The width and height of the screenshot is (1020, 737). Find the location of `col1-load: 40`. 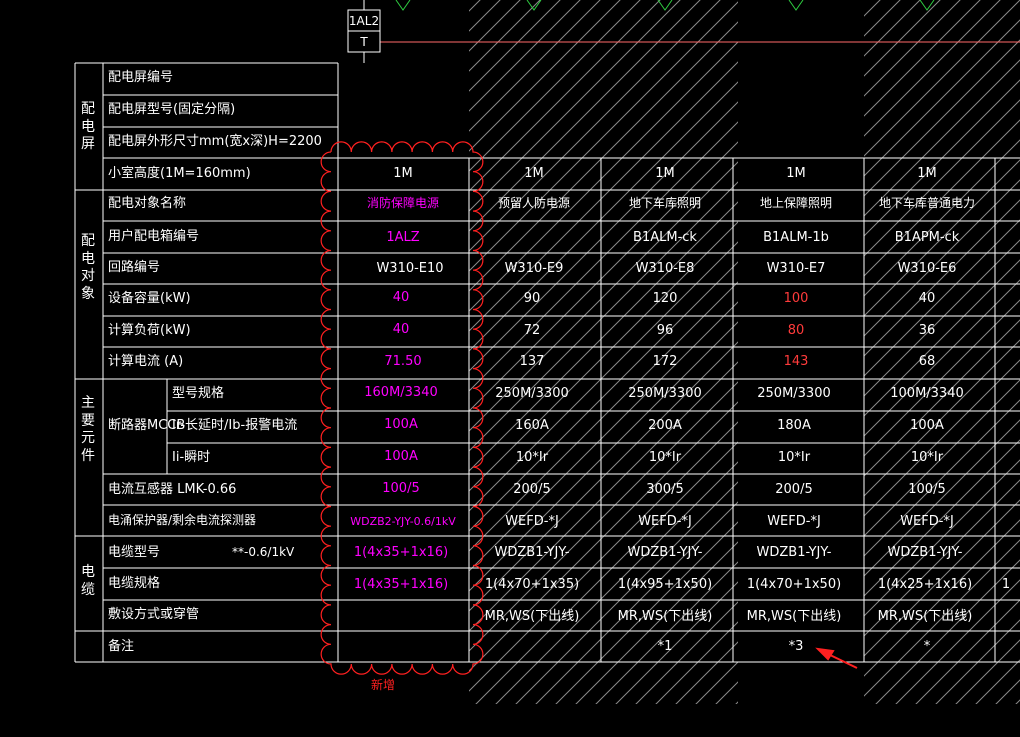

col1-load: 40 is located at coordinates (401, 329).